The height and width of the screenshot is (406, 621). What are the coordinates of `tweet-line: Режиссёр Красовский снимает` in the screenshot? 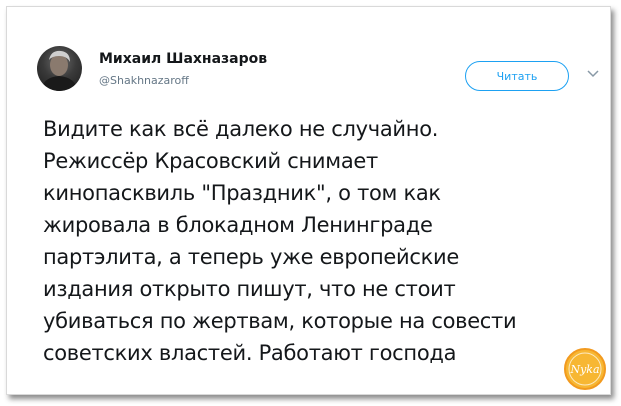 It's located at (210, 161).